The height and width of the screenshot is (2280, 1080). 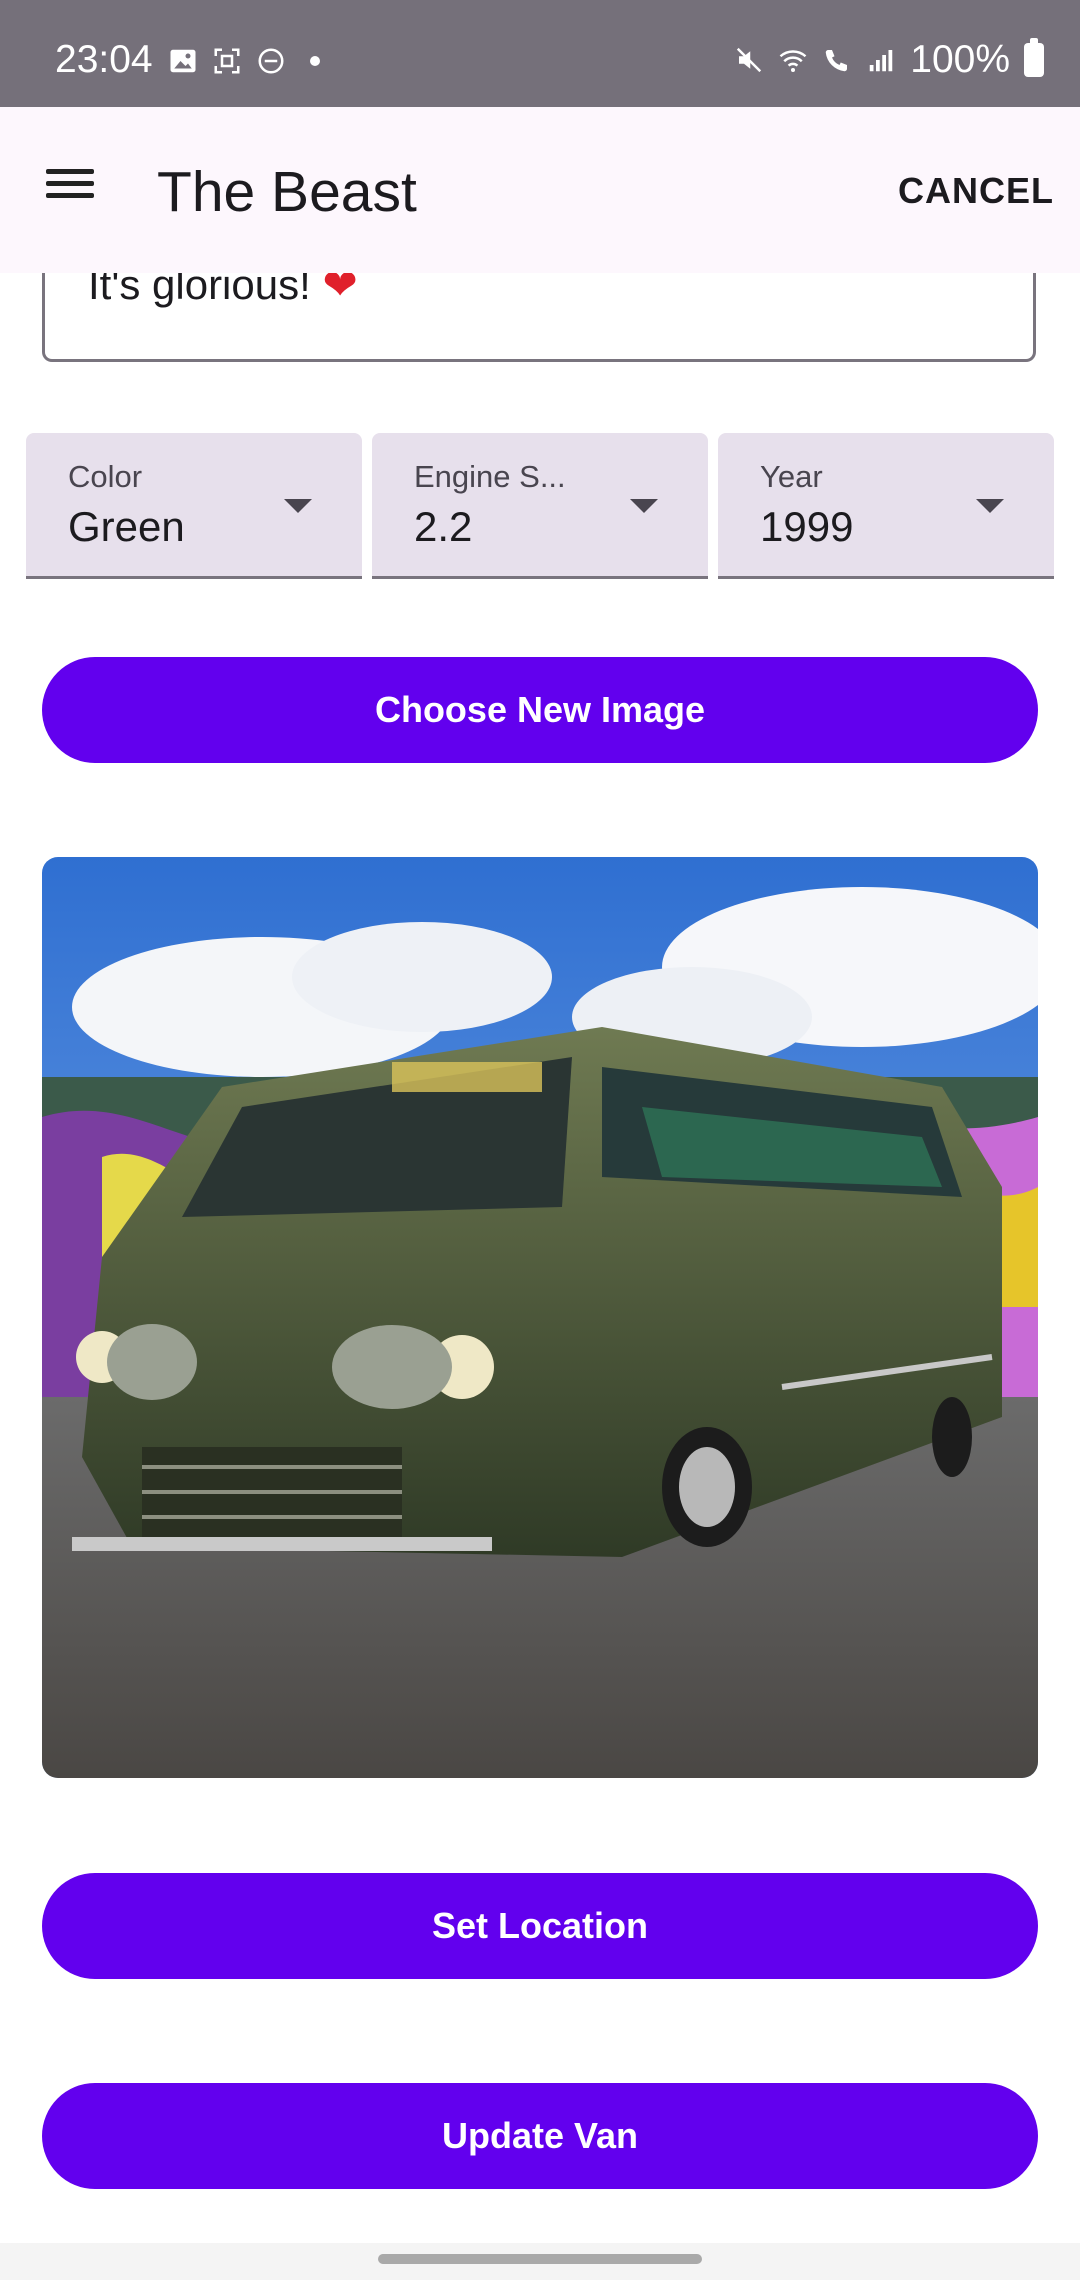 What do you see at coordinates (287, 192) in the screenshot?
I see `page-title: The Beast` at bounding box center [287, 192].